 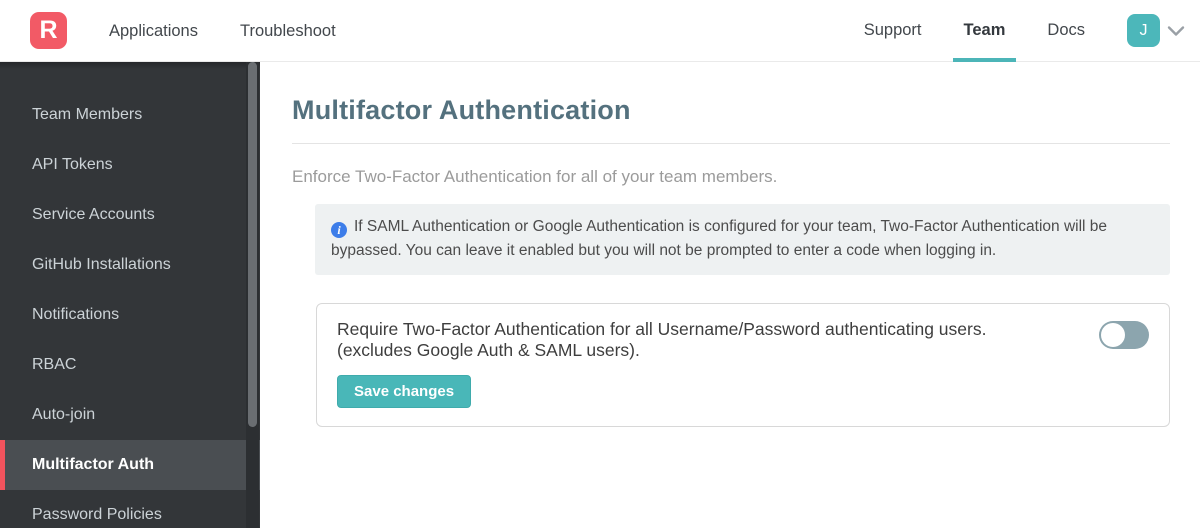 I want to click on sidebar-item-multifactor-auth: Multifactor Auth, so click(x=130, y=465).